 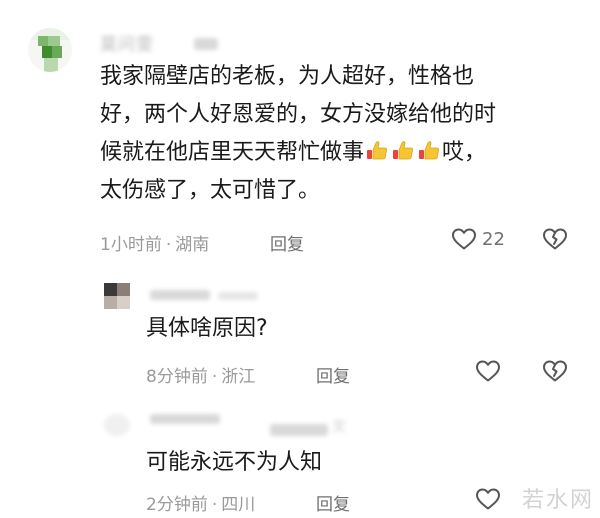 What do you see at coordinates (131, 245) in the screenshot?
I see `timestamp: 1小时前` at bounding box center [131, 245].